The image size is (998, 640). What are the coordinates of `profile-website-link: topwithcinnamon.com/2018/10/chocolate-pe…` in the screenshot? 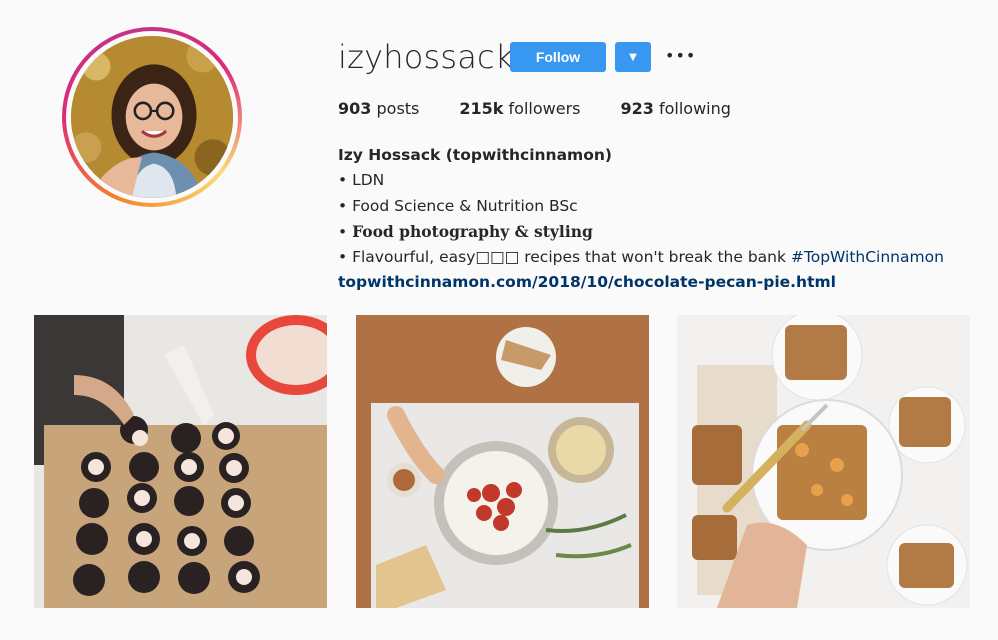 It's located at (641, 282).